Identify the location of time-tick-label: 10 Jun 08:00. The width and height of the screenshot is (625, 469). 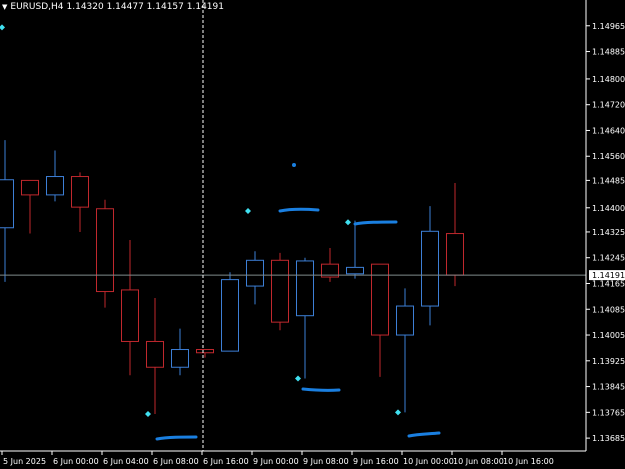
(478, 461).